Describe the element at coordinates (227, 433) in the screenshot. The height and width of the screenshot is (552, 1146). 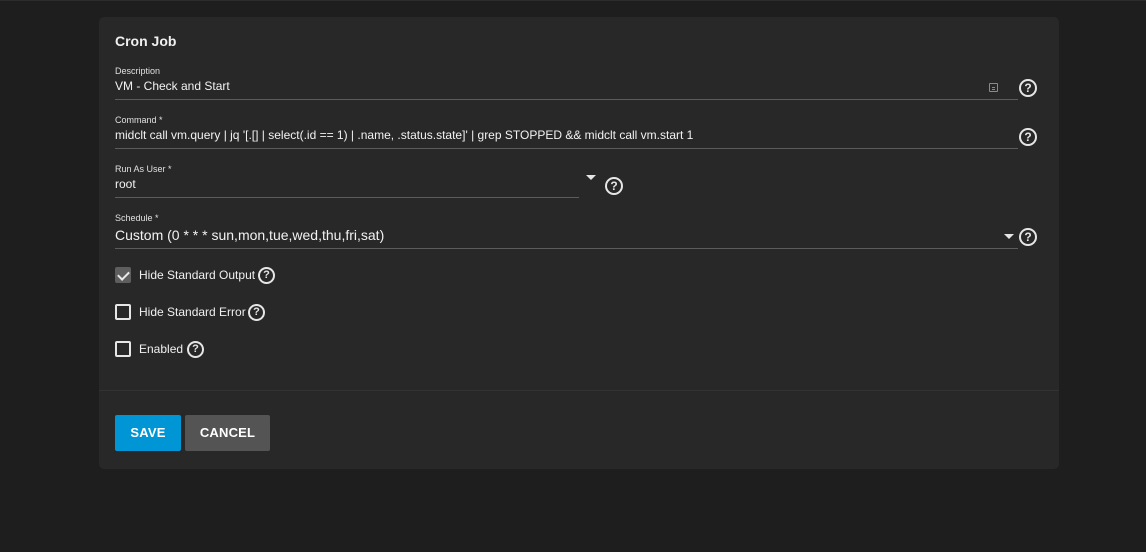
I see `cancel-button: CANCEL` at that location.